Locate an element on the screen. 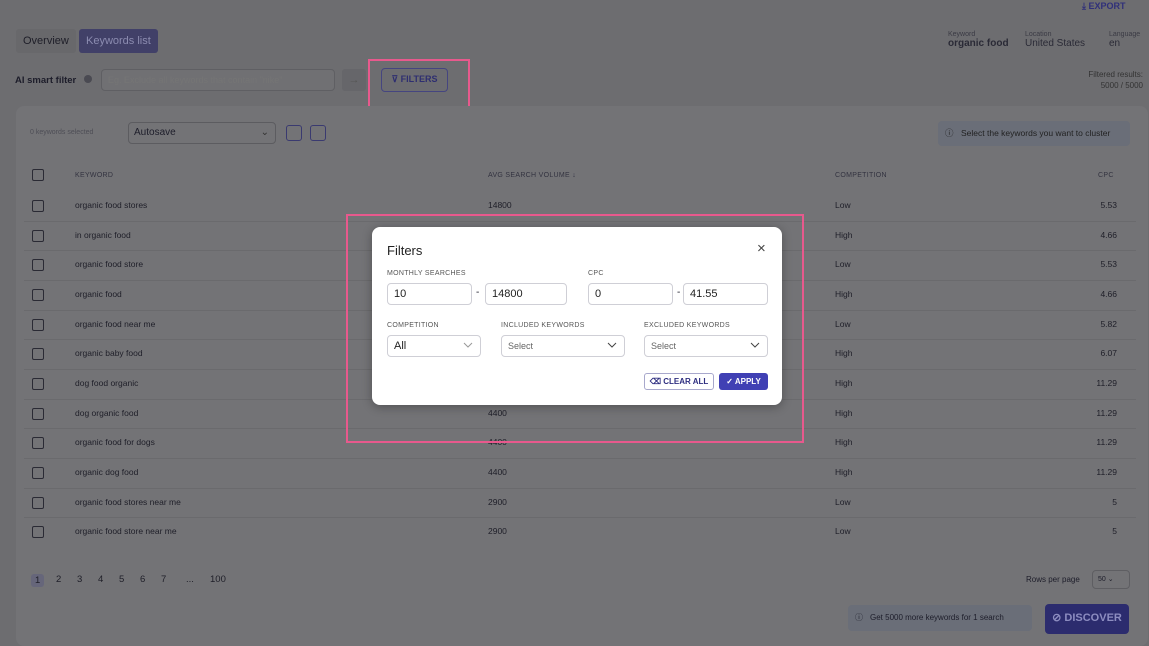 This screenshot has height=646, width=1149. column-header-competition: COMPETITION is located at coordinates (861, 175).